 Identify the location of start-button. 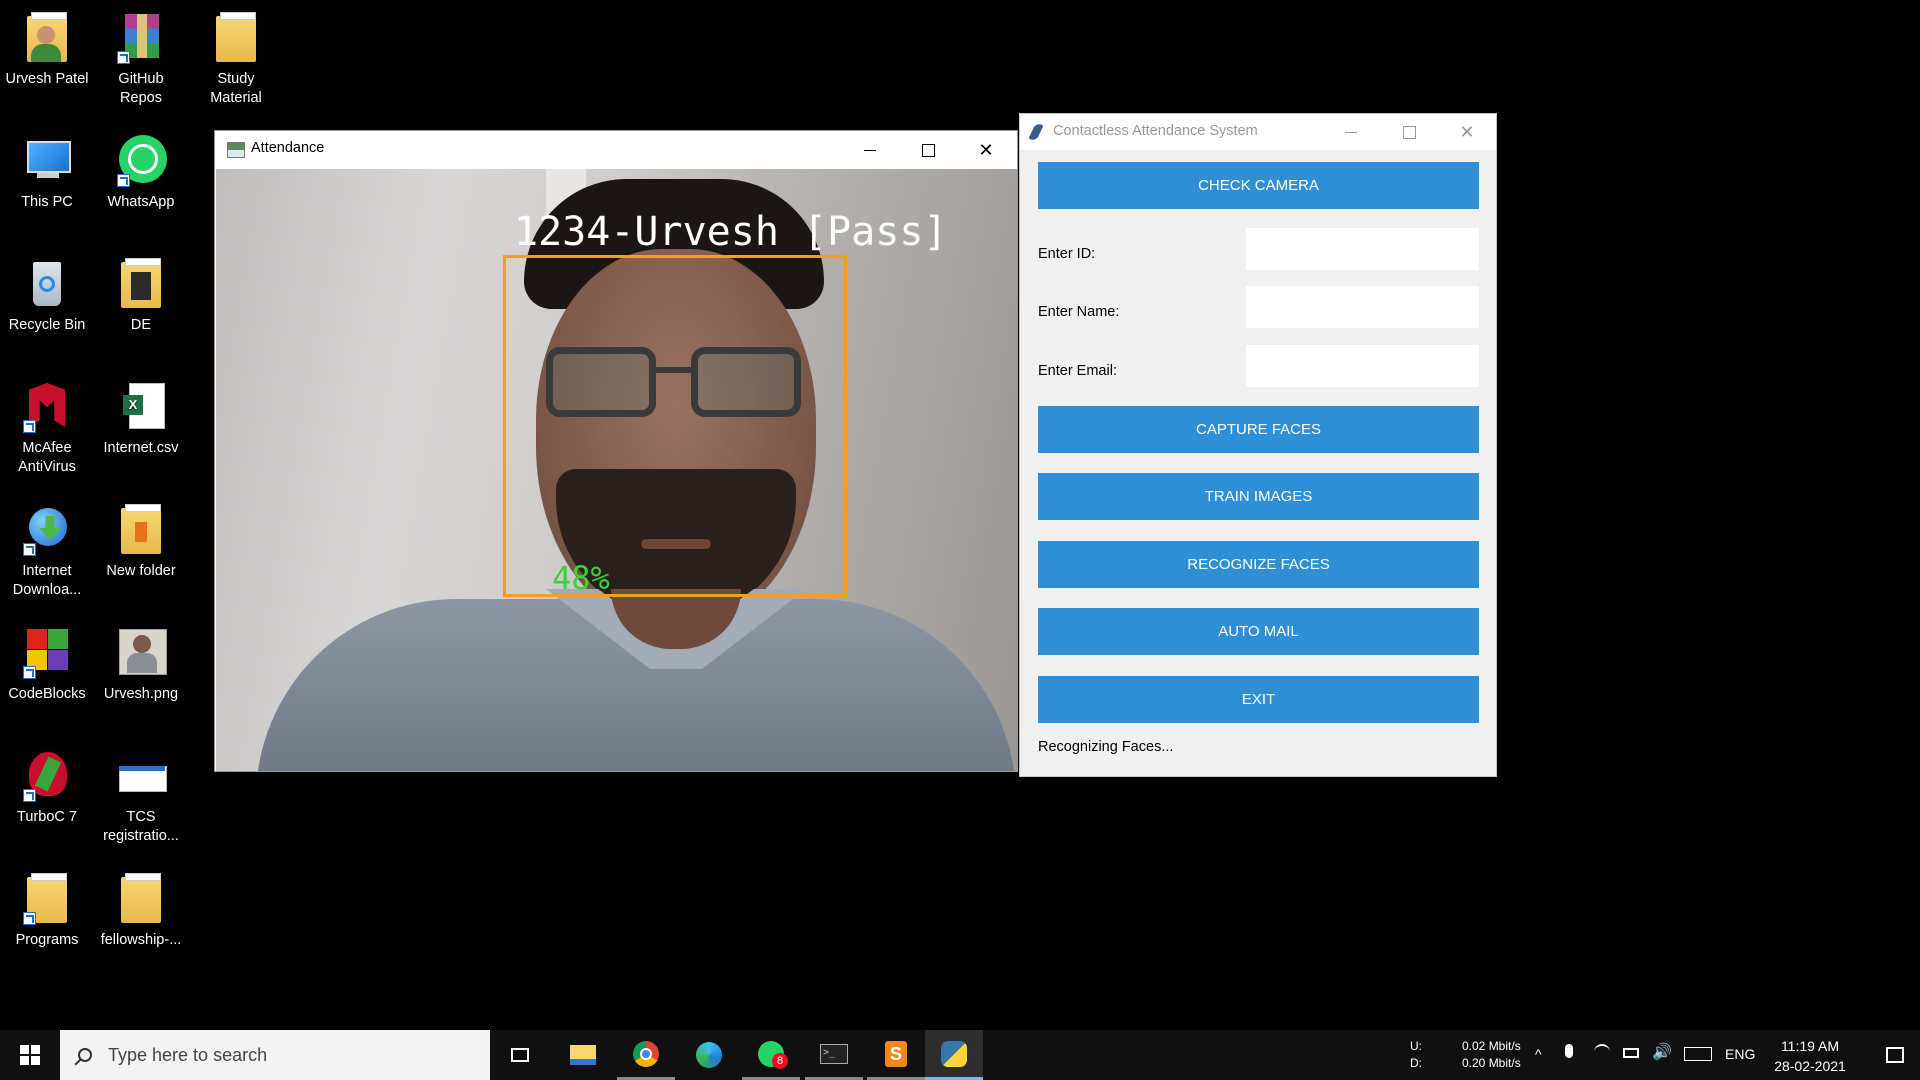
(30, 1055).